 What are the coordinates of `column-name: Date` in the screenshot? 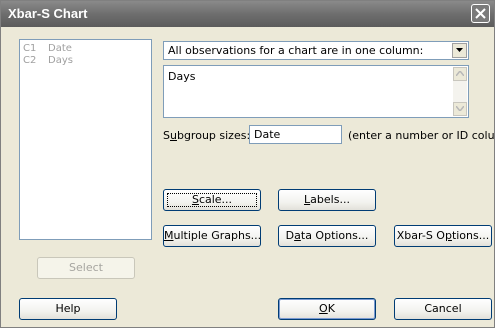 It's located at (60, 48).